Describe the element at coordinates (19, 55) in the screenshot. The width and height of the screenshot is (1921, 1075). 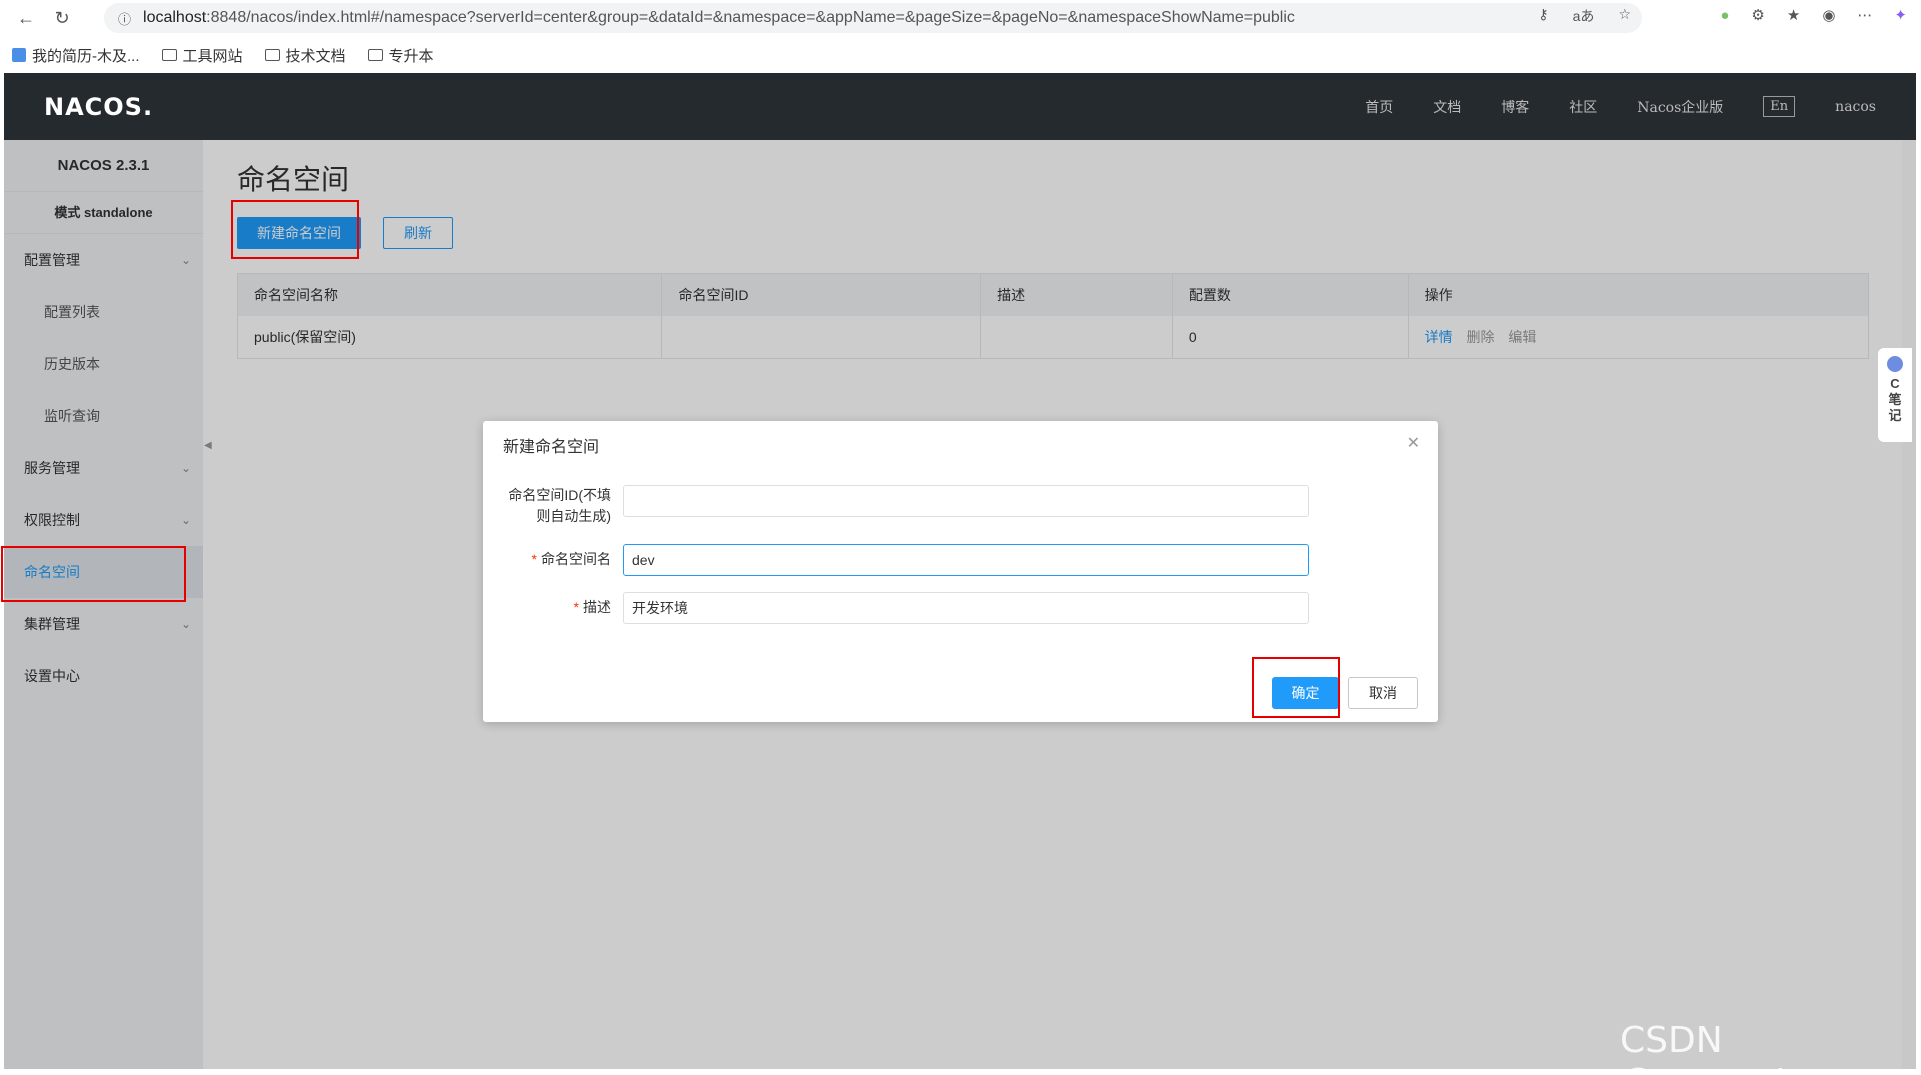
I see `bookmark-icon` at that location.